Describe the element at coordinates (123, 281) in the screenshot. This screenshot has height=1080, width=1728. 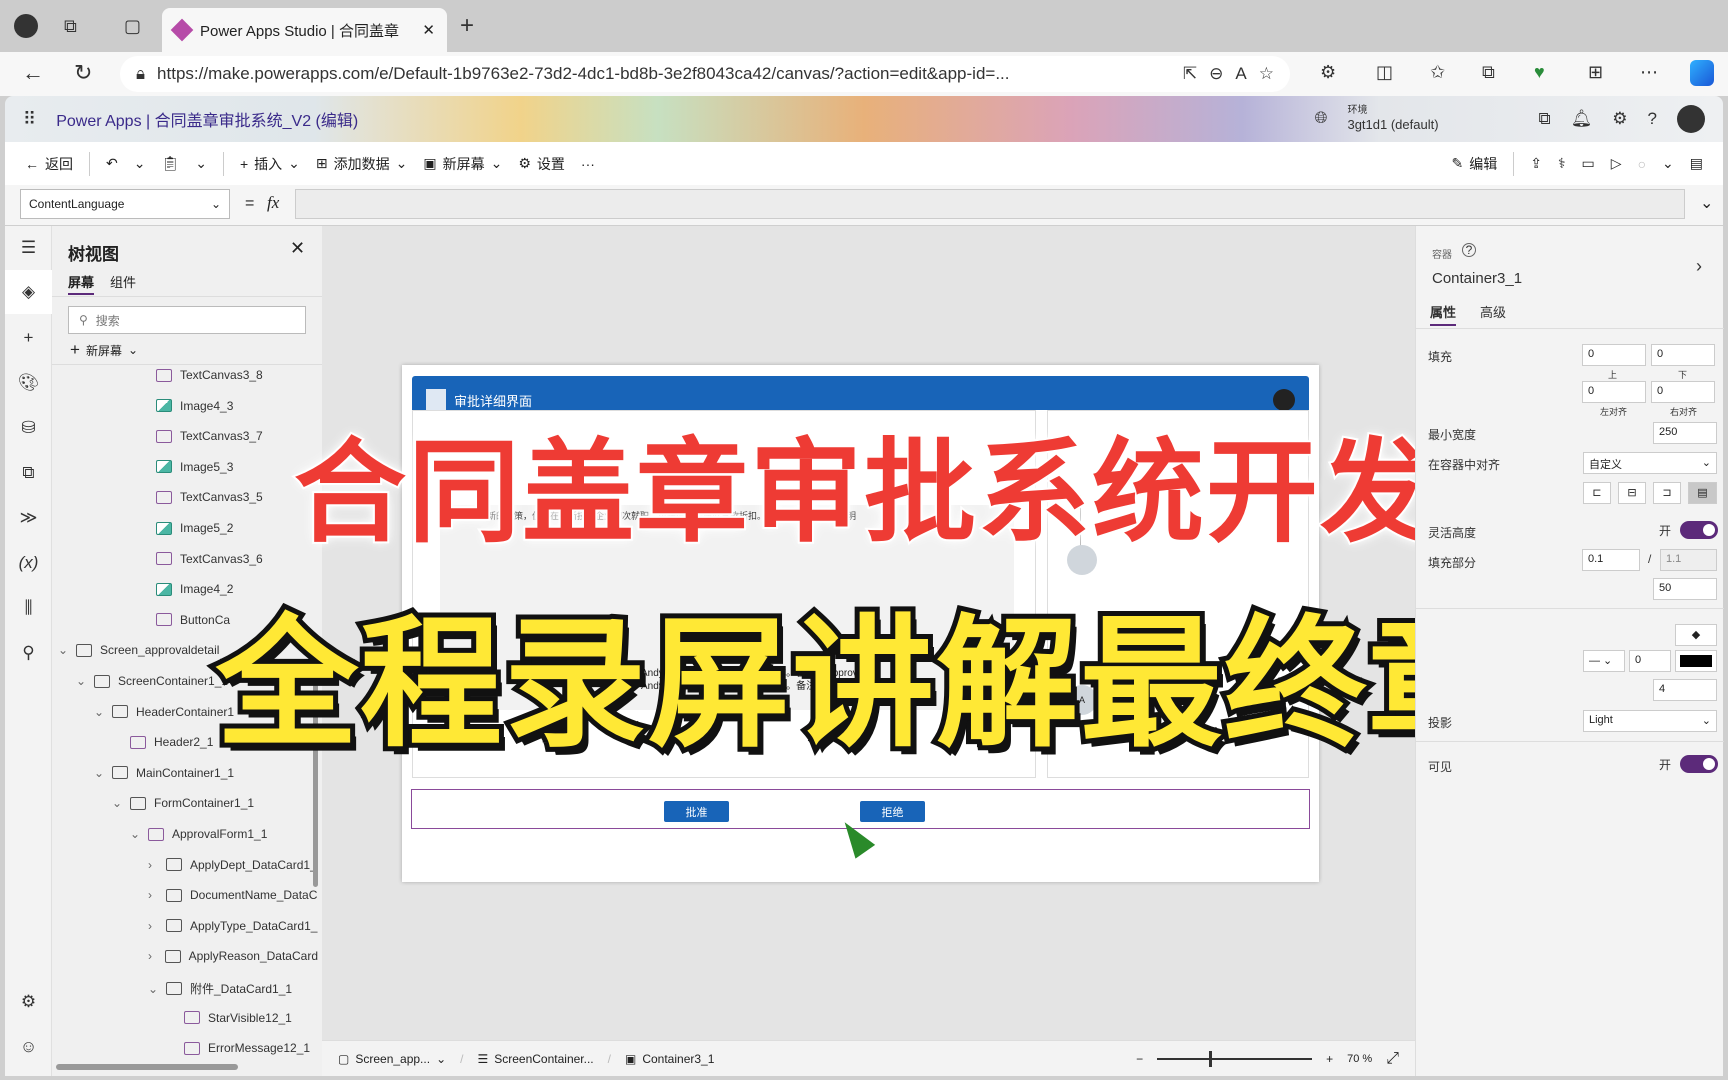
I see `tab-components: 组件` at that location.